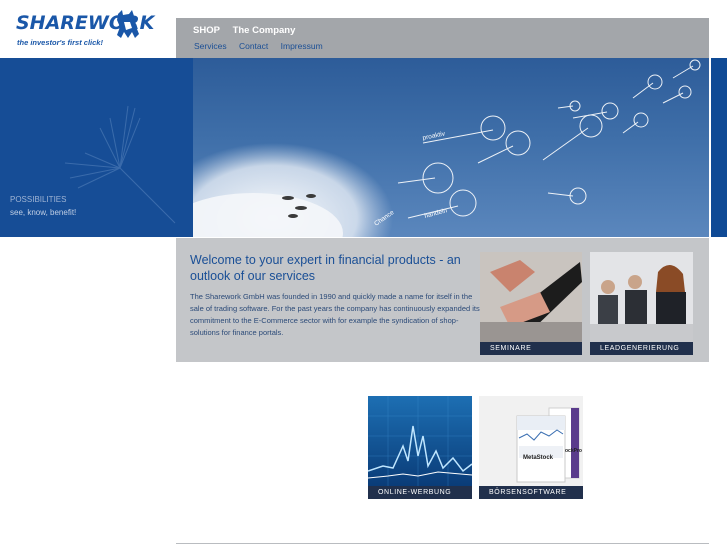 Image resolution: width=727 pixels, height=545 pixels. What do you see at coordinates (531, 492) in the screenshot?
I see `tile-boersensoftware-label: BÖRSENSOFTWARE` at bounding box center [531, 492].